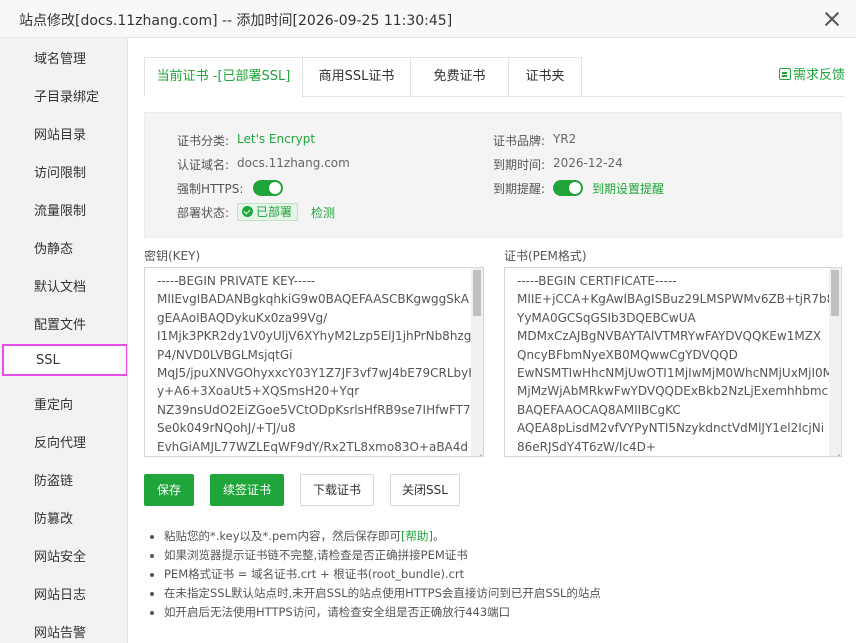 This screenshot has height=643, width=856. What do you see at coordinates (63, 558) in the screenshot?
I see `sidebar-item-security: 网站安全` at bounding box center [63, 558].